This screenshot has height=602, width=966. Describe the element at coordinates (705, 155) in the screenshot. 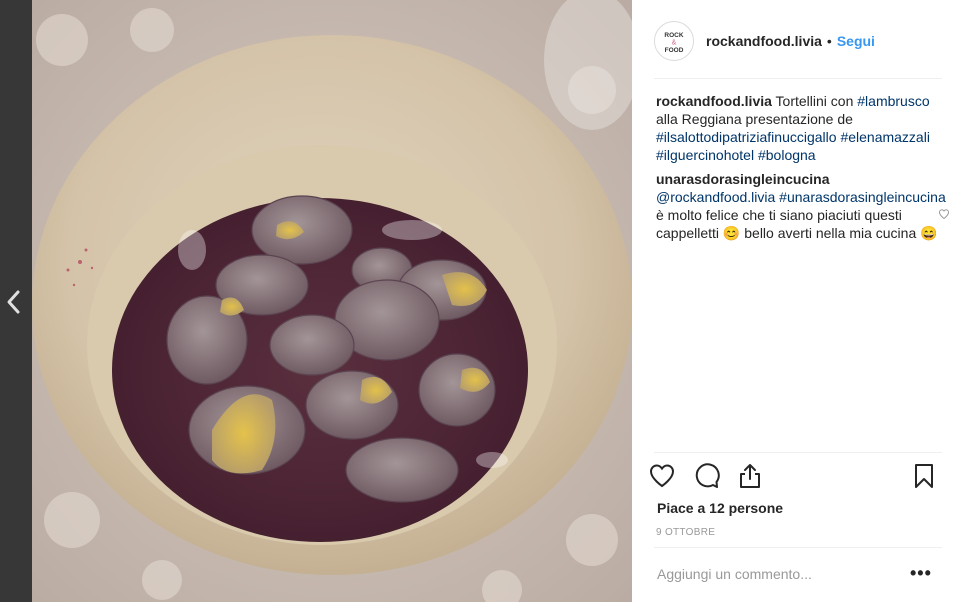

I see `hashtag-ilguercinohotel: #ilguercinohotel` at that location.